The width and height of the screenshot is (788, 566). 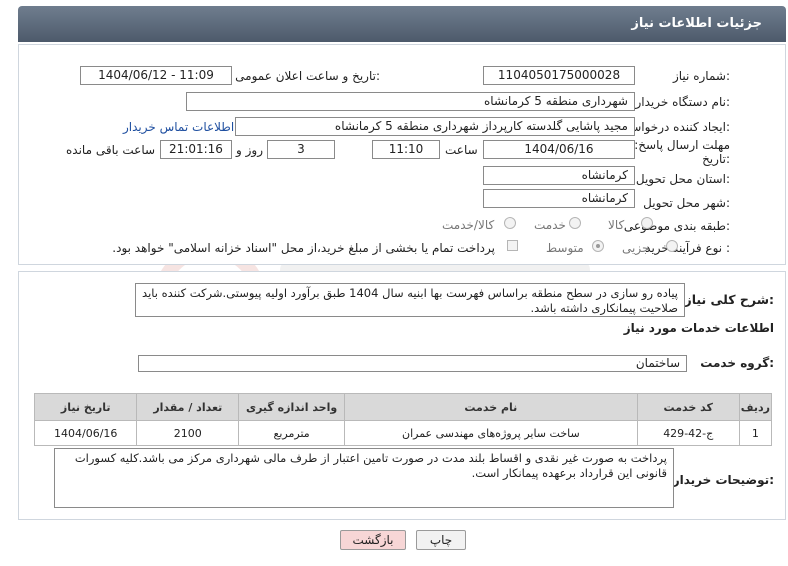 What do you see at coordinates (716, 159) in the screenshot?
I see `deadline-date-label: تاریخ:` at bounding box center [716, 159].